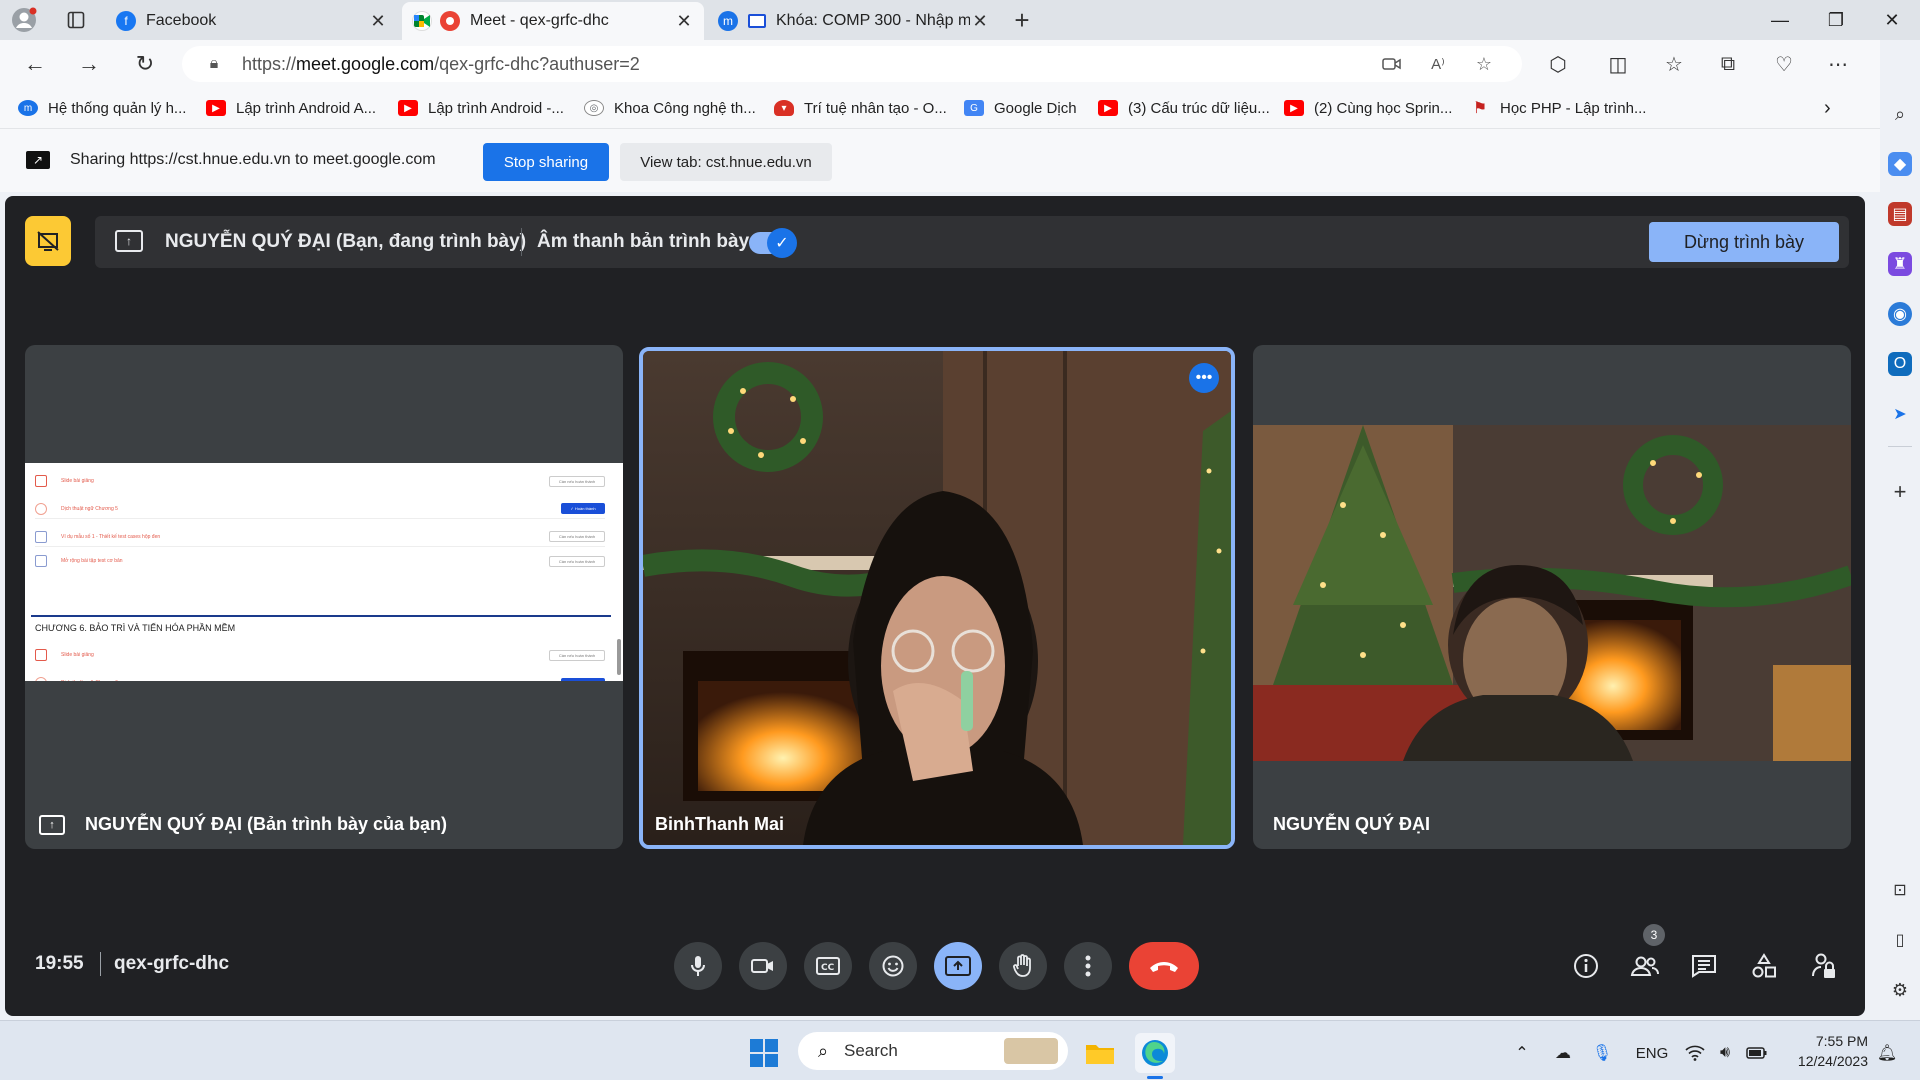  I want to click on wifi-icon, so click(1695, 1053).